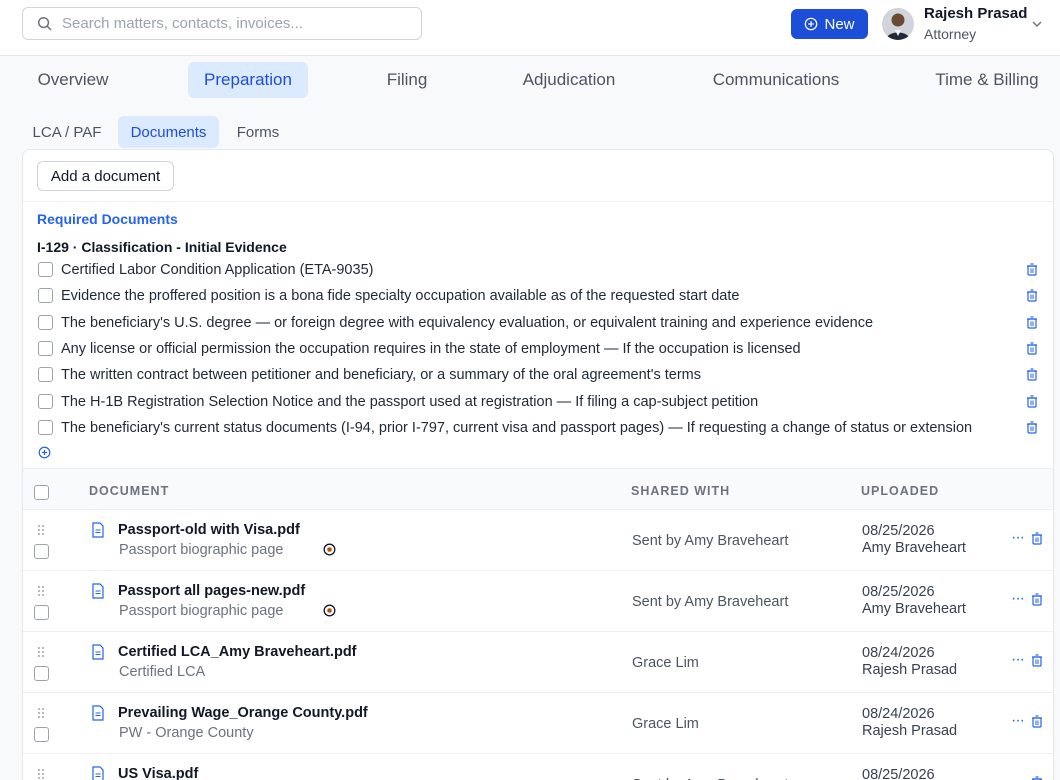 Image resolution: width=1060 pixels, height=780 pixels. Describe the element at coordinates (209, 530) in the screenshot. I see `document-name: Passport-old with Visa.pdf` at that location.